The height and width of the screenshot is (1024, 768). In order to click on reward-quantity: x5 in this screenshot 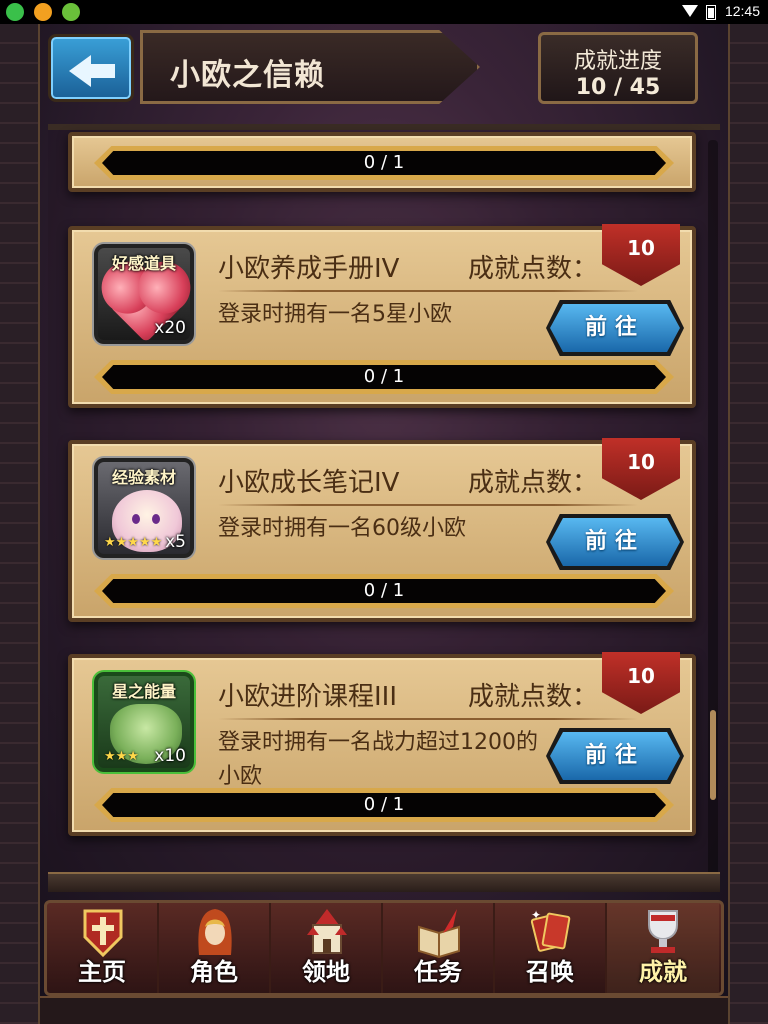, I will do `click(175, 542)`.